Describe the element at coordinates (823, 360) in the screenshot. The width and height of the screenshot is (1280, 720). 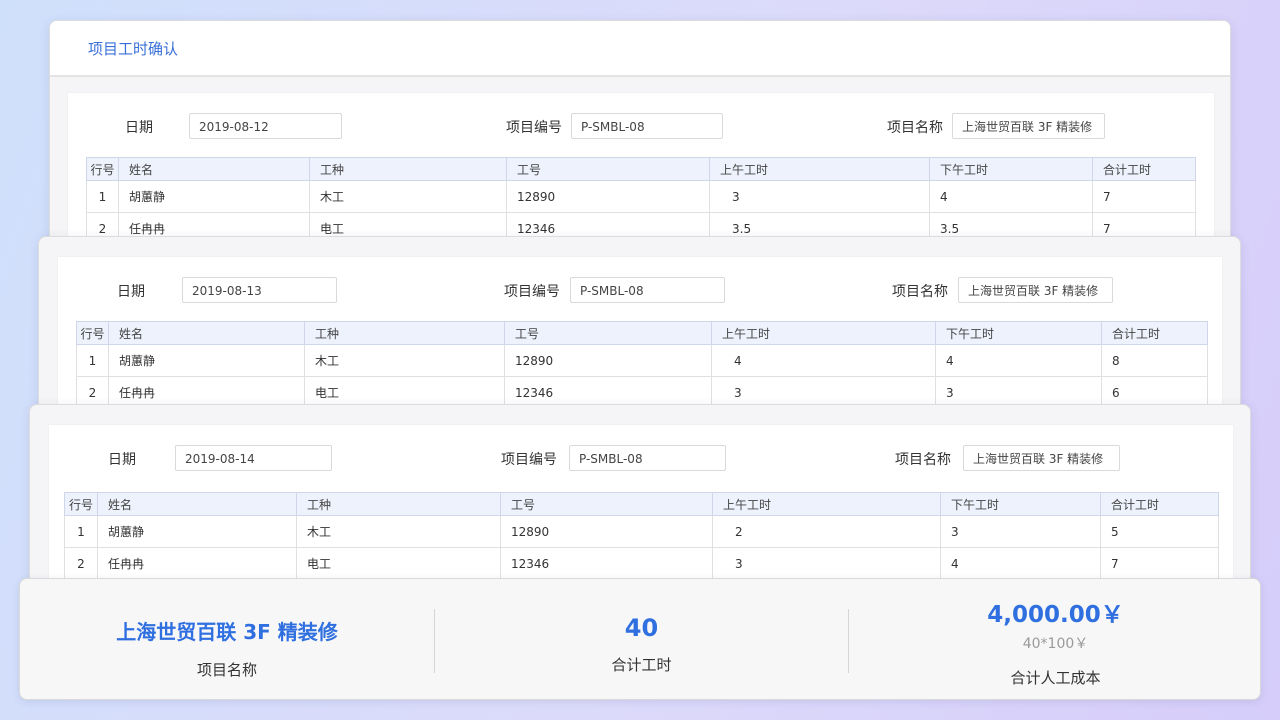
I see `cell-am-hours: 4` at that location.